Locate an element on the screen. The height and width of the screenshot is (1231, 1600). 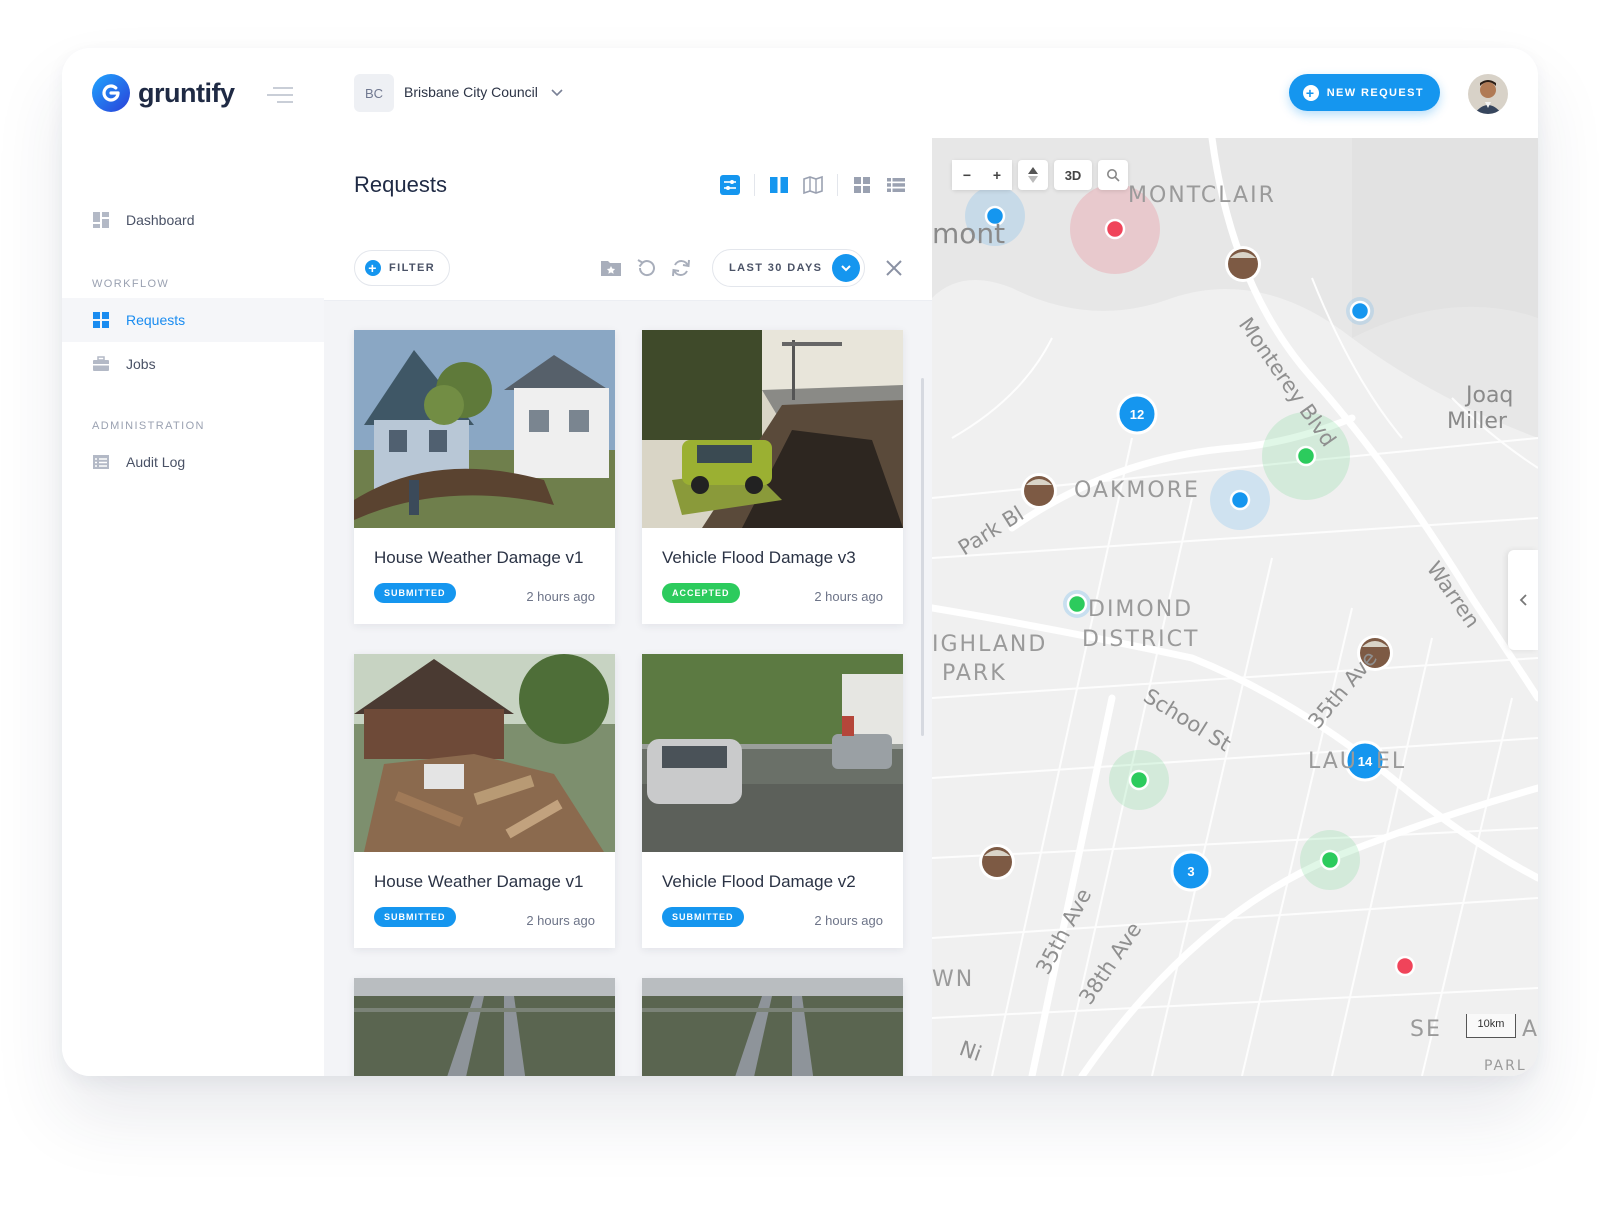
map-label: Joaq is located at coordinates (1488, 395).